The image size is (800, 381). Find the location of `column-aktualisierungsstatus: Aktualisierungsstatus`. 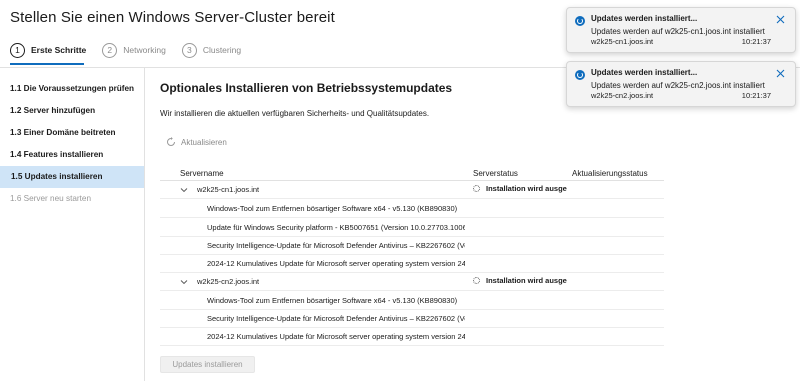

column-aktualisierungsstatus: Aktualisierungsstatus is located at coordinates (610, 173).